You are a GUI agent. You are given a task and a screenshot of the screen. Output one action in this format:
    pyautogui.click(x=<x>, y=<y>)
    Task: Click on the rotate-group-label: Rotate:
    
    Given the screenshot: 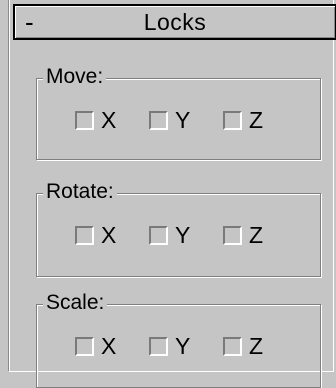 What is the action you would take?
    pyautogui.click(x=80, y=192)
    